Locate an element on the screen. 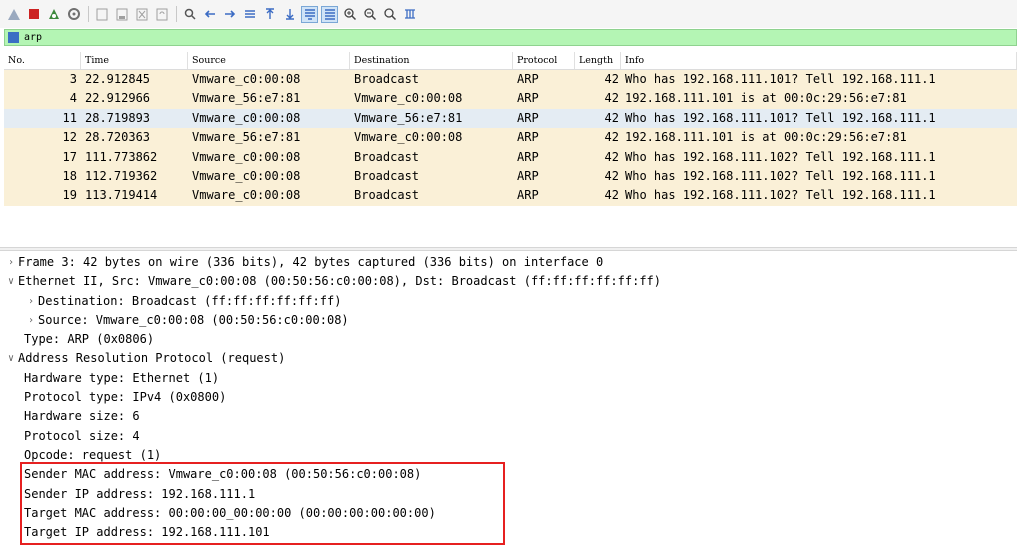 This screenshot has width=1017, height=549. go-forward-icon is located at coordinates (229, 14).